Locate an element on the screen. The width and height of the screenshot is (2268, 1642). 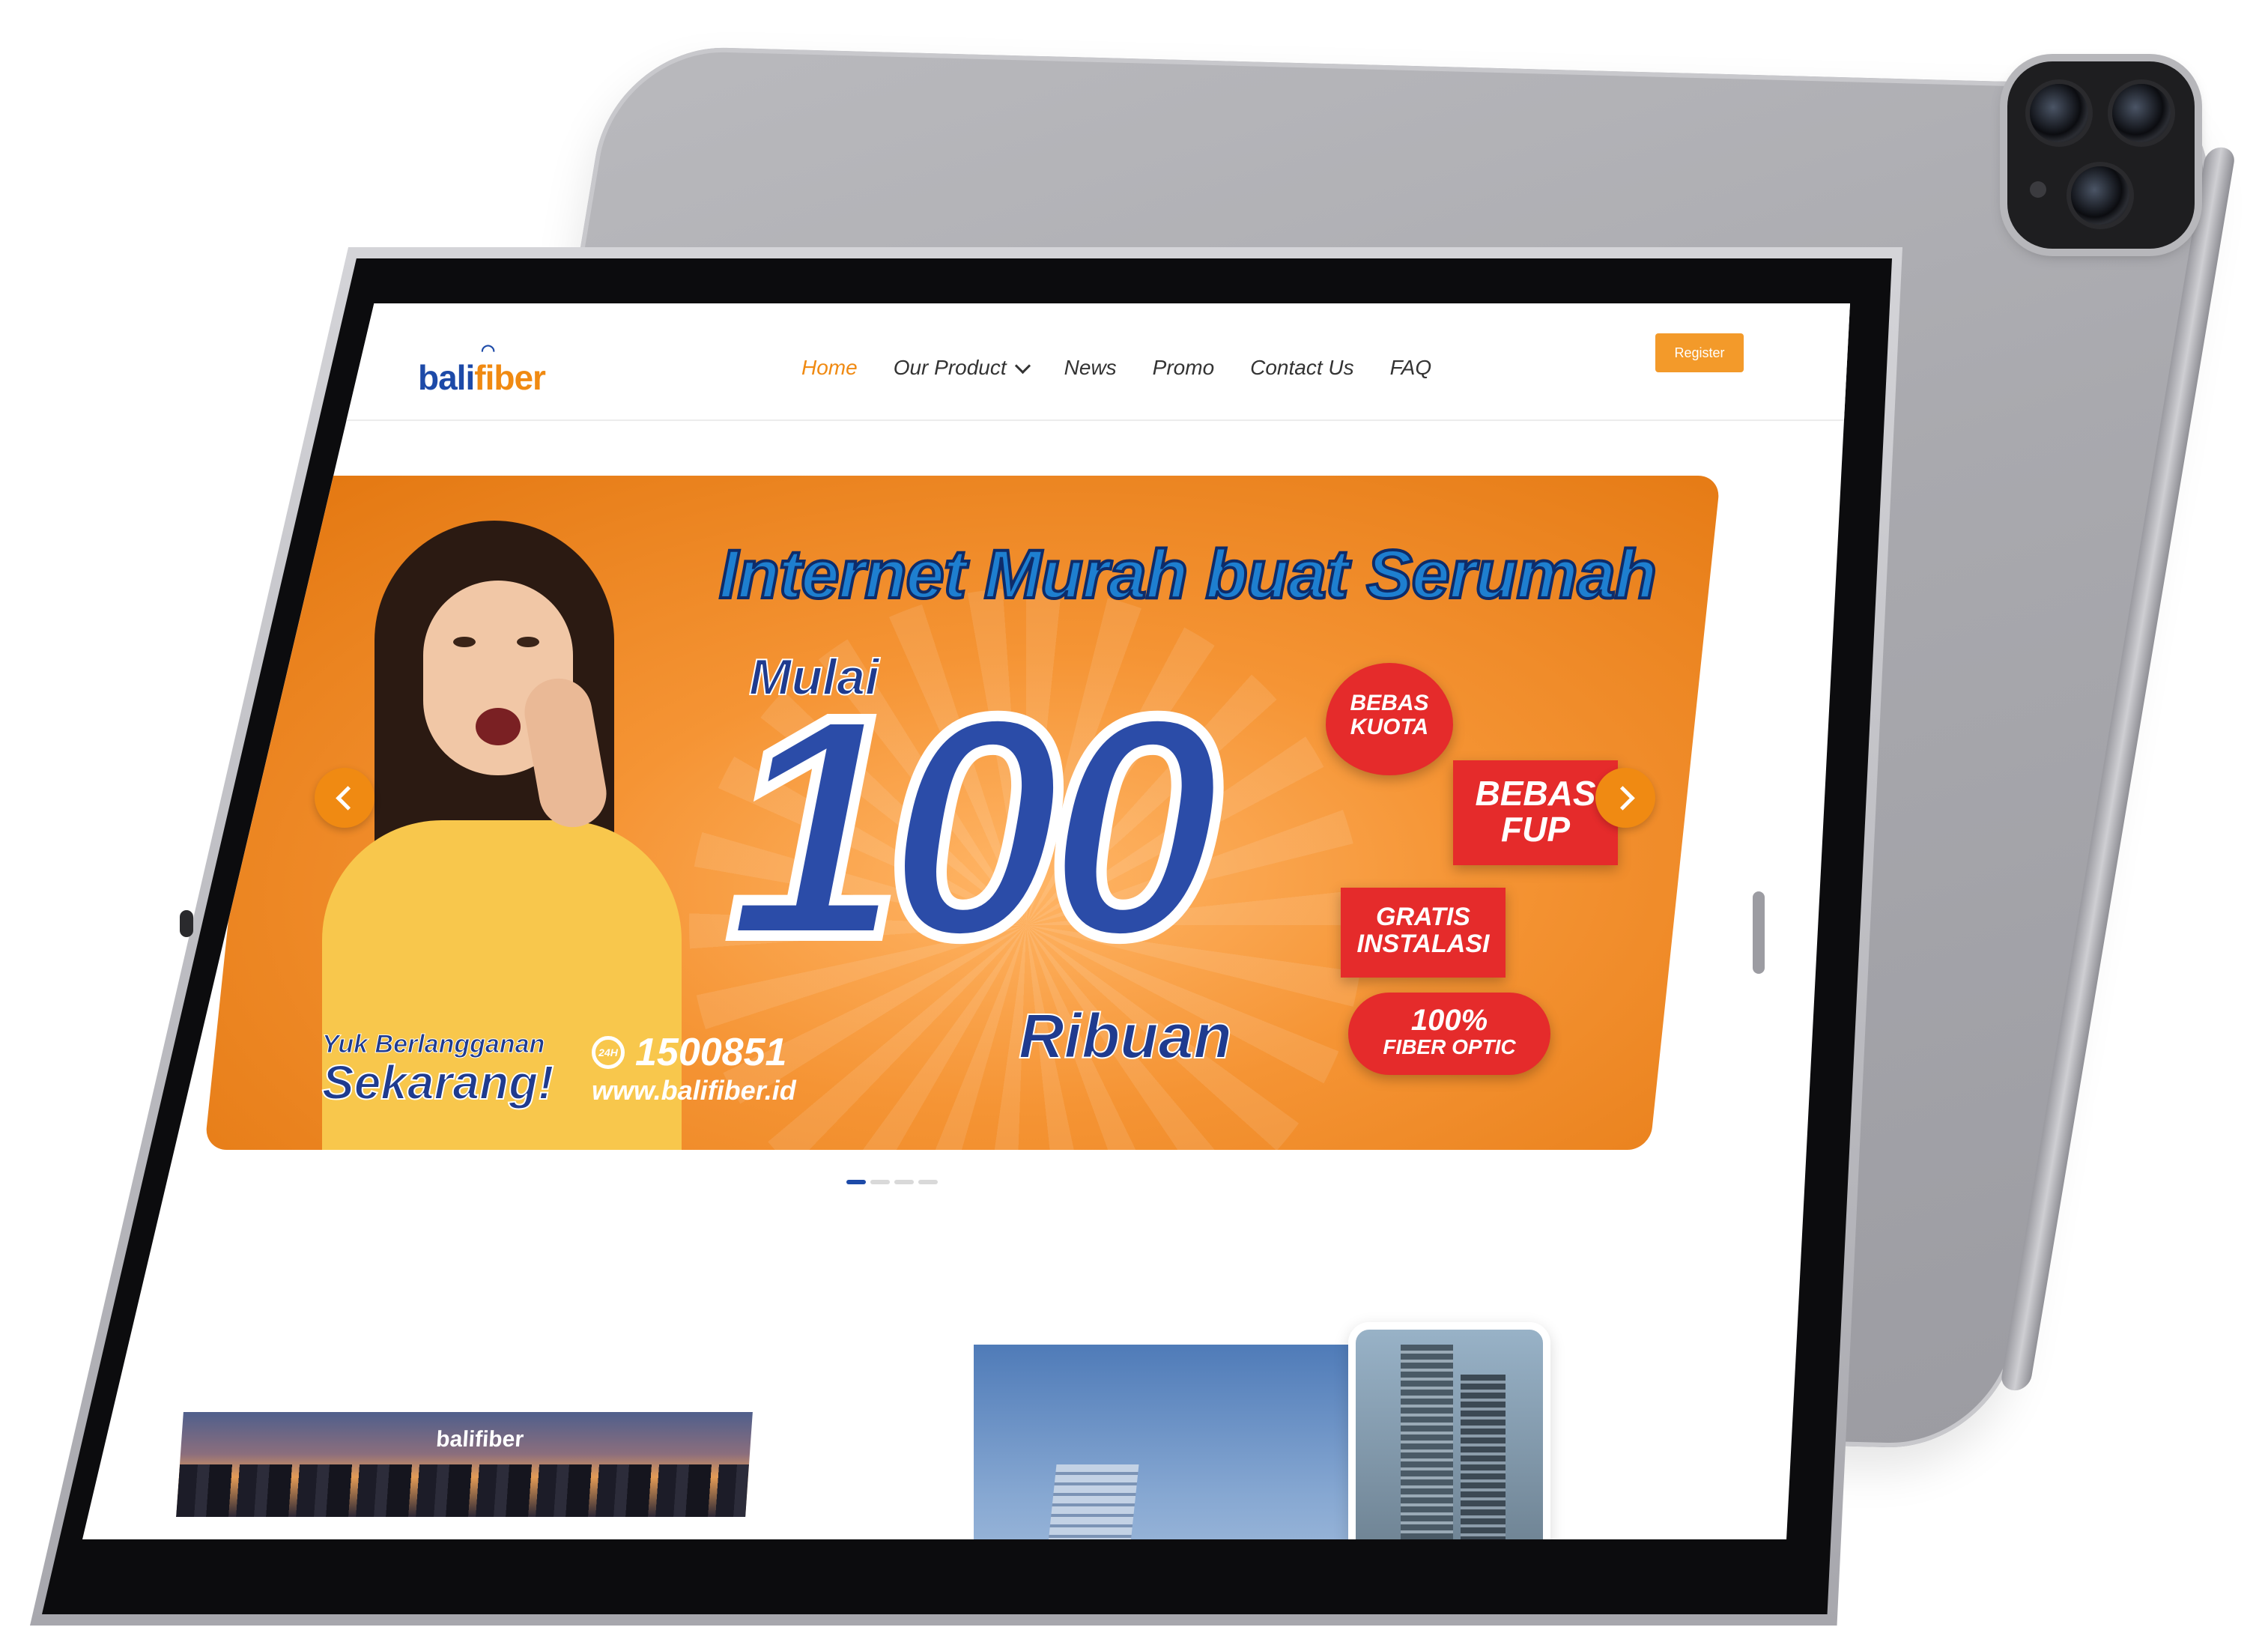
nav-item-faq: FAQ is located at coordinates (1411, 368).